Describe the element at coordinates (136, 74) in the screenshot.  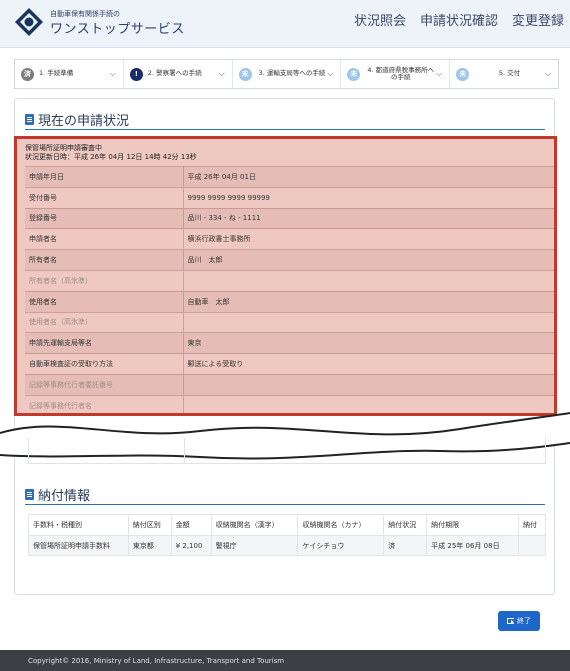
I see `alert-badge-icon: !` at that location.